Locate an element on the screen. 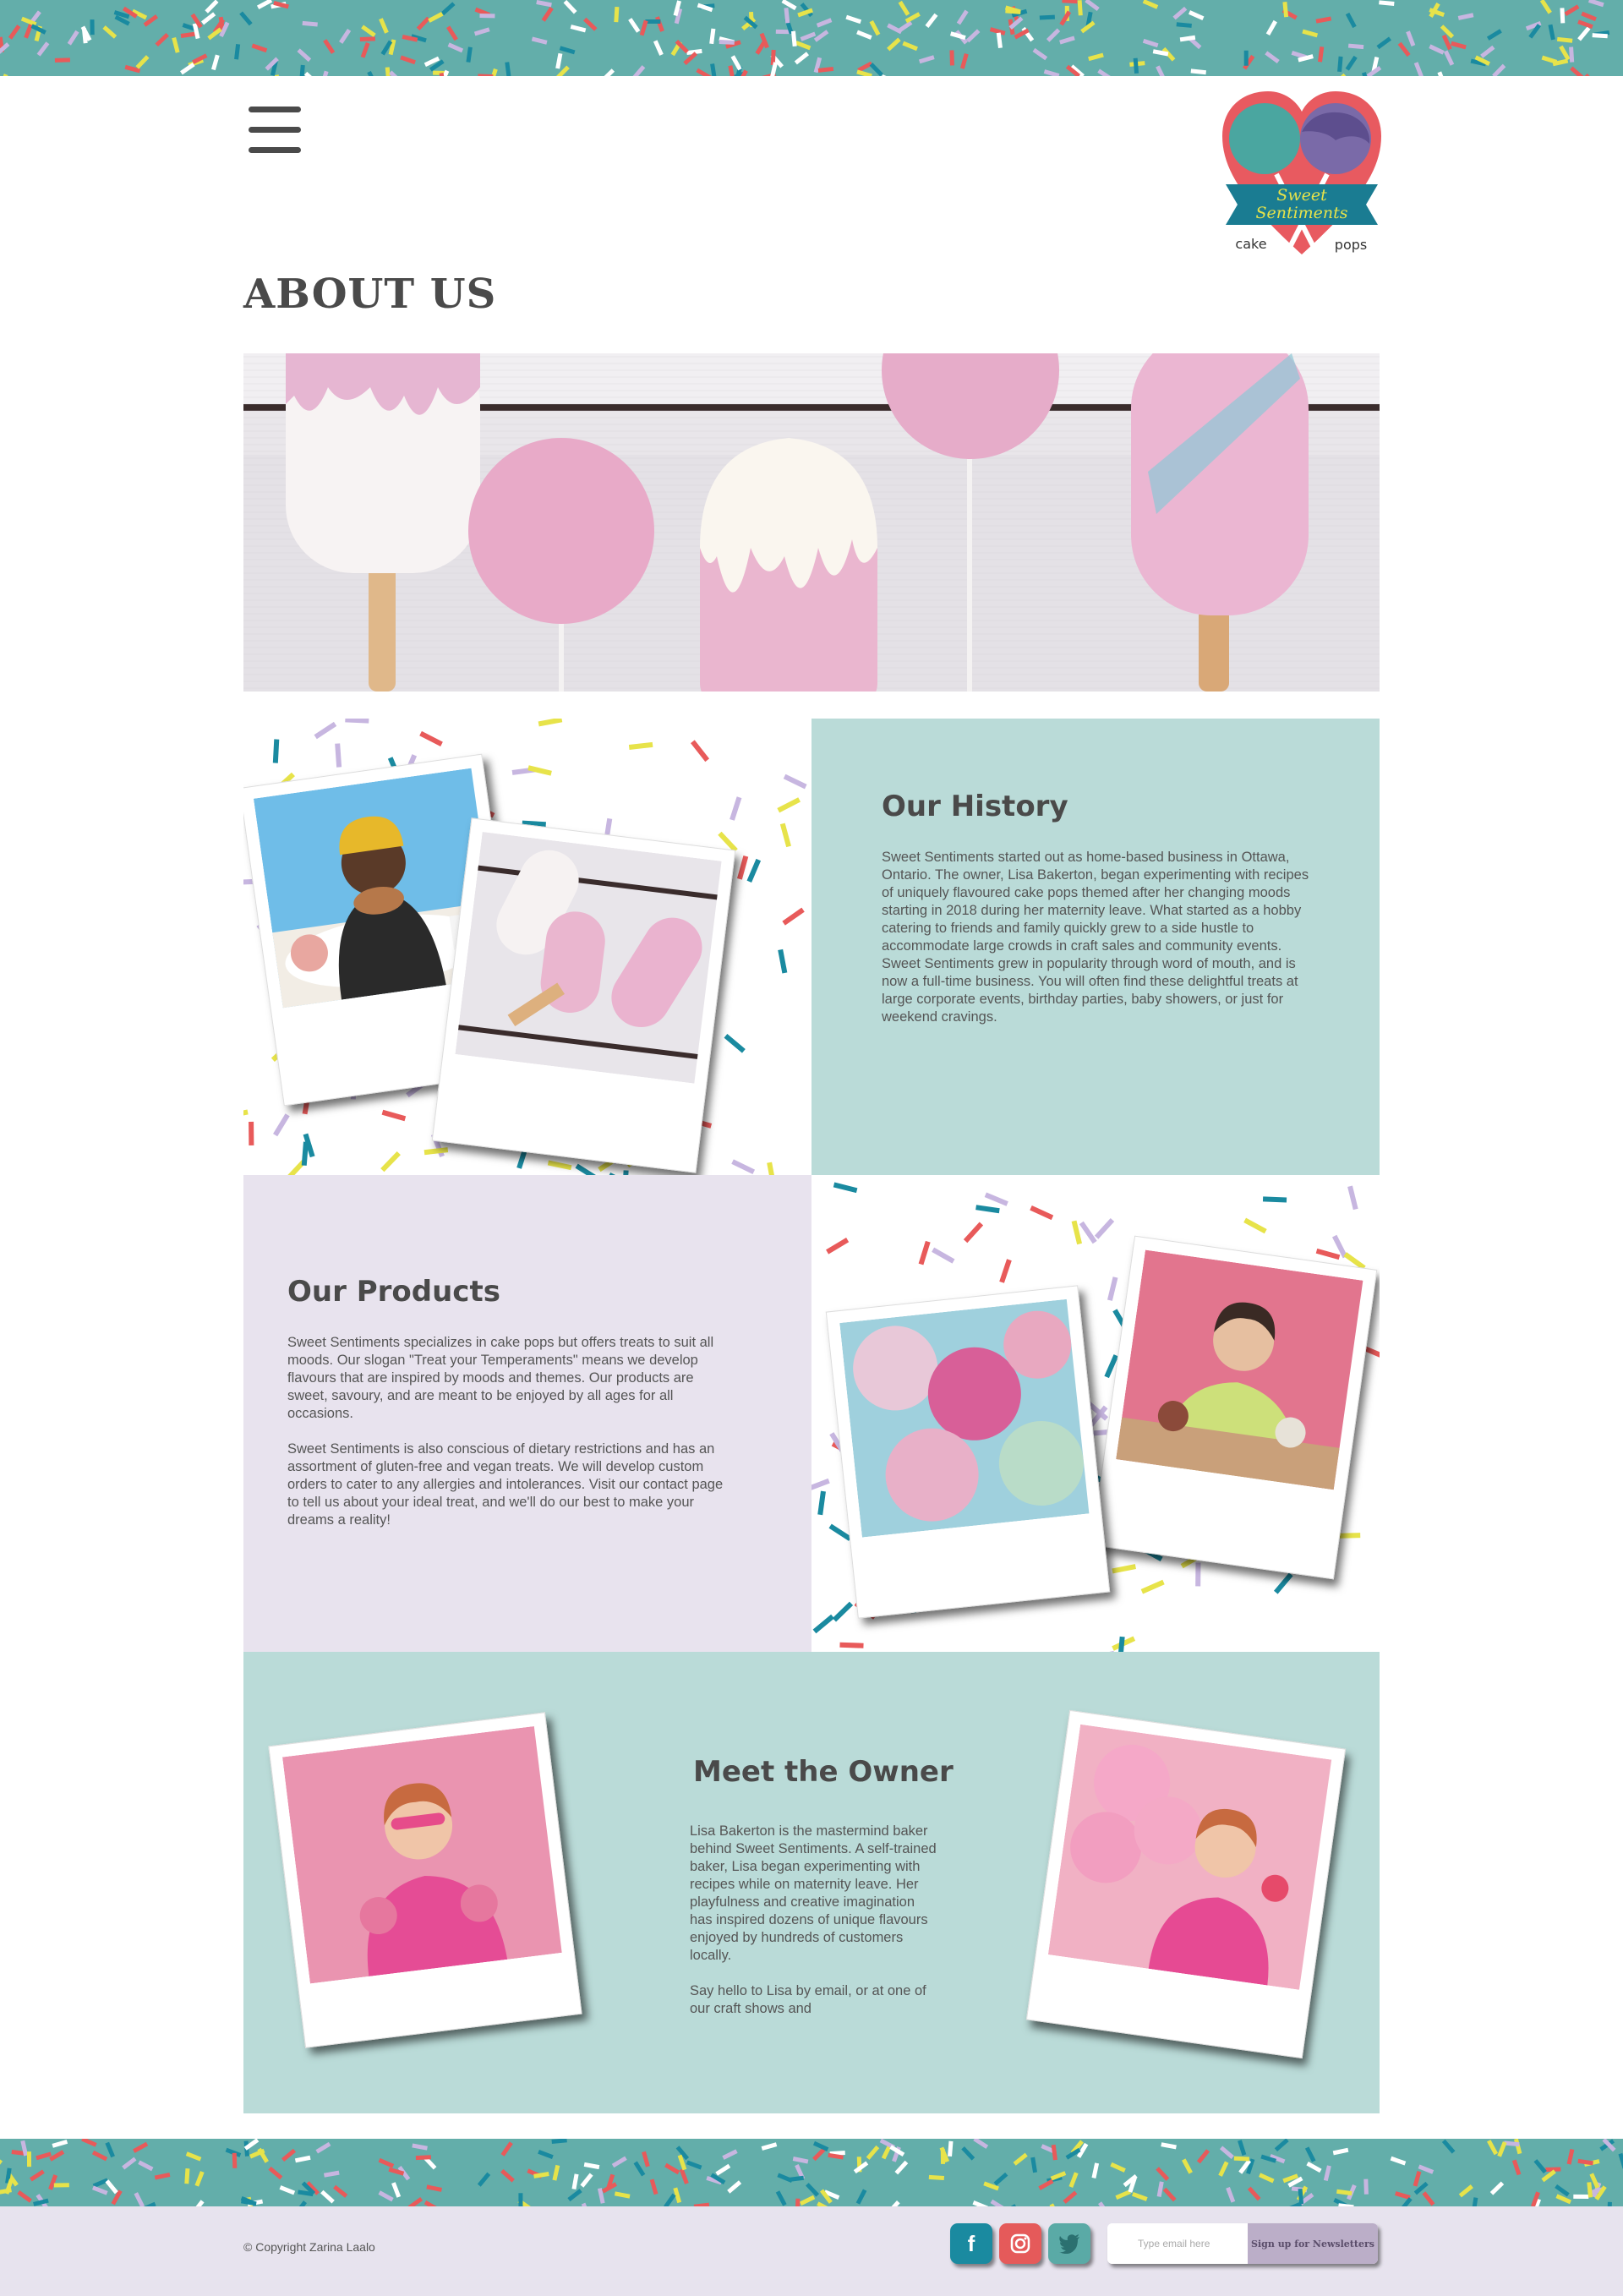  newsletter-signup-button: Sign up for Newsletters is located at coordinates (1313, 2243).